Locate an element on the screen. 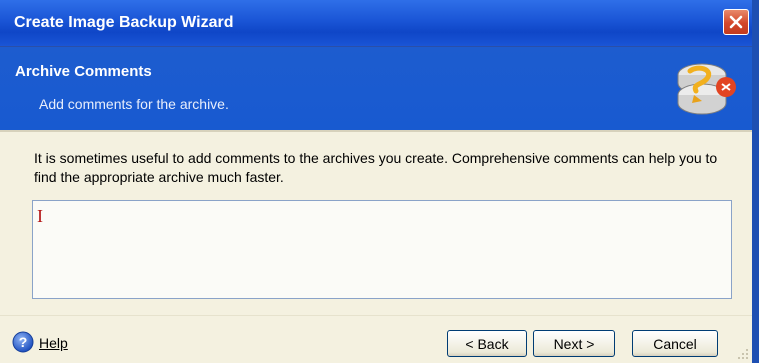 This screenshot has width=759, height=363. window-title: Create Image Backup Wizard is located at coordinates (124, 22).